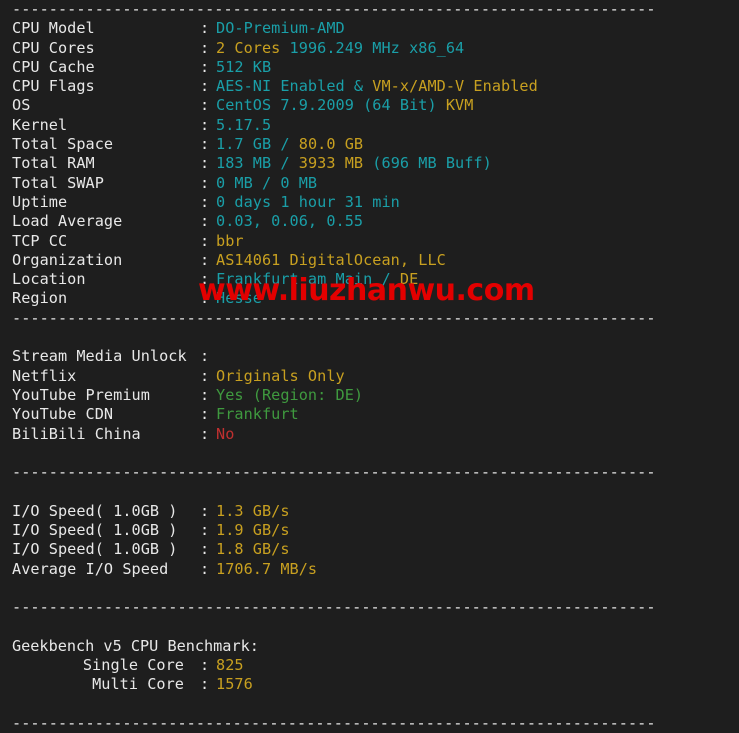 The image size is (739, 733). I want to click on row-value: 1576, so click(234, 684).